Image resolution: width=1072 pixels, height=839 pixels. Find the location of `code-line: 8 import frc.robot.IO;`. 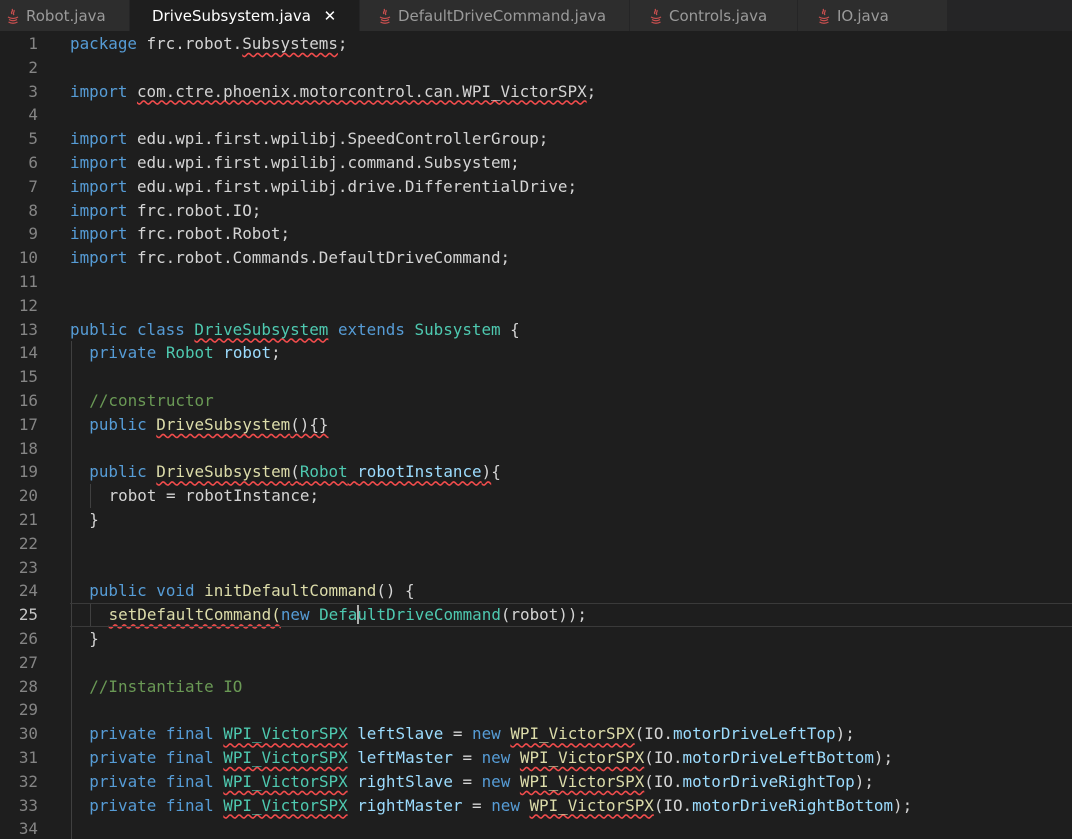

code-line: 8 import frc.robot.IO; is located at coordinates (536, 211).